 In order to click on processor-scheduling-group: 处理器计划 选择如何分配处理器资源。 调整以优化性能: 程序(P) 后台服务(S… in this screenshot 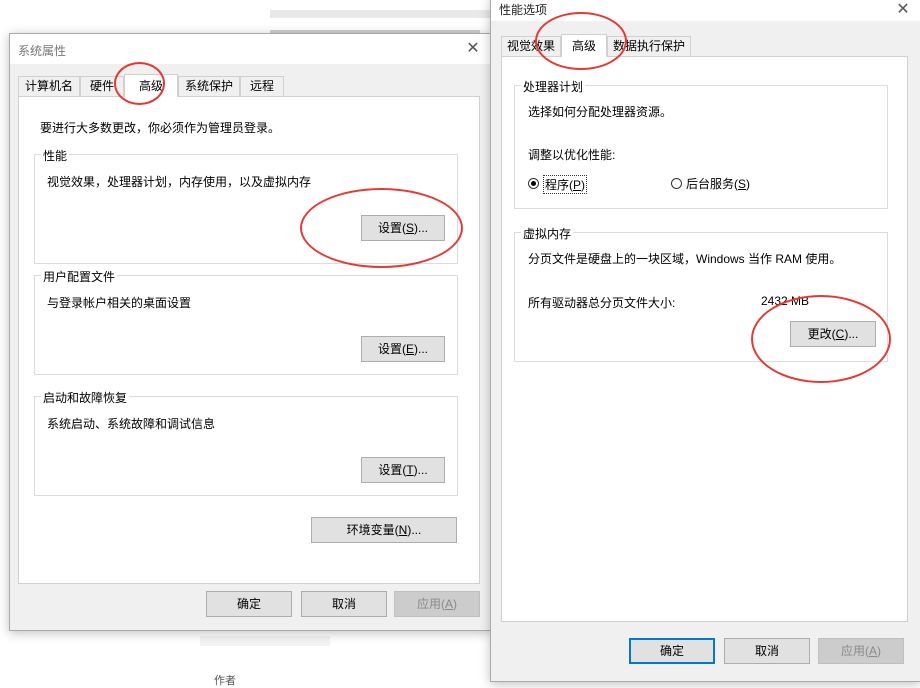, I will do `click(701, 143)`.